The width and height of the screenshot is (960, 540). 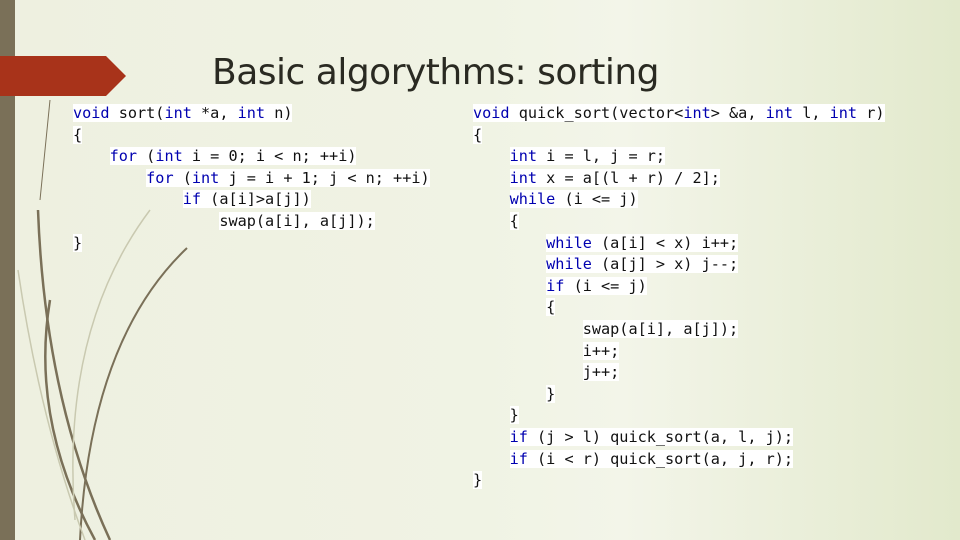 What do you see at coordinates (651, 458) in the screenshot?
I see `code-line: if (i < r) quick_sort(a, j, r);` at bounding box center [651, 458].